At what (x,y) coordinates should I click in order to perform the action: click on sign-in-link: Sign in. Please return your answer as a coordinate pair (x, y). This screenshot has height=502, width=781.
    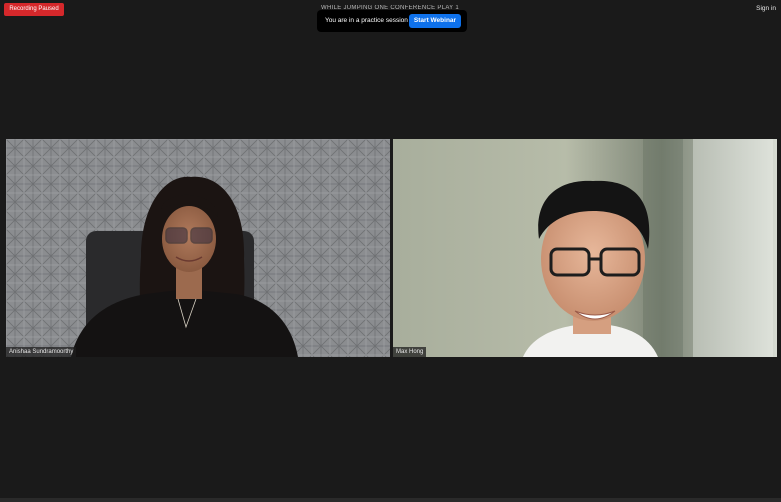
    Looking at the image, I should click on (766, 8).